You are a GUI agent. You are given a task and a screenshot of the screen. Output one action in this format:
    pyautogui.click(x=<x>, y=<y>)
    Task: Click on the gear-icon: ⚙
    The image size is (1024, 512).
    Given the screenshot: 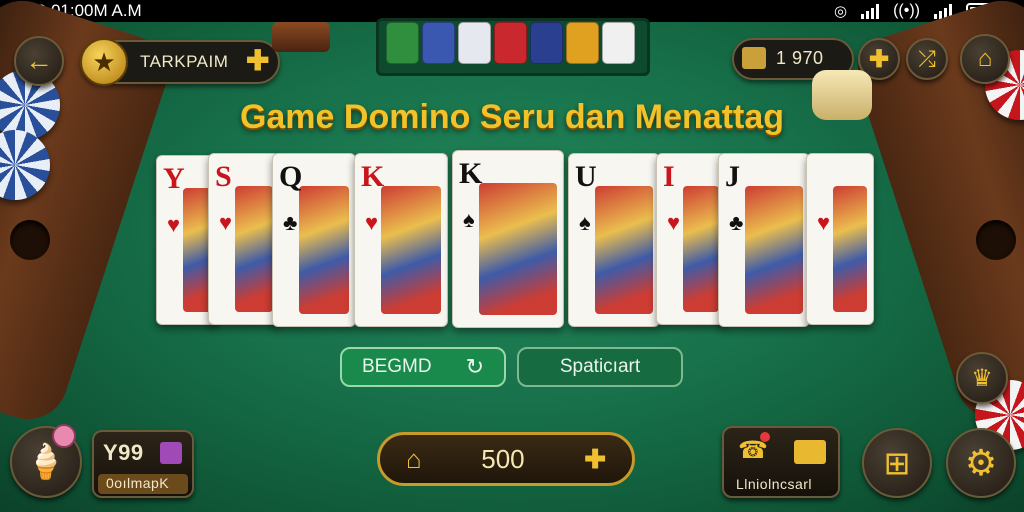 What is the action you would take?
    pyautogui.click(x=981, y=462)
    